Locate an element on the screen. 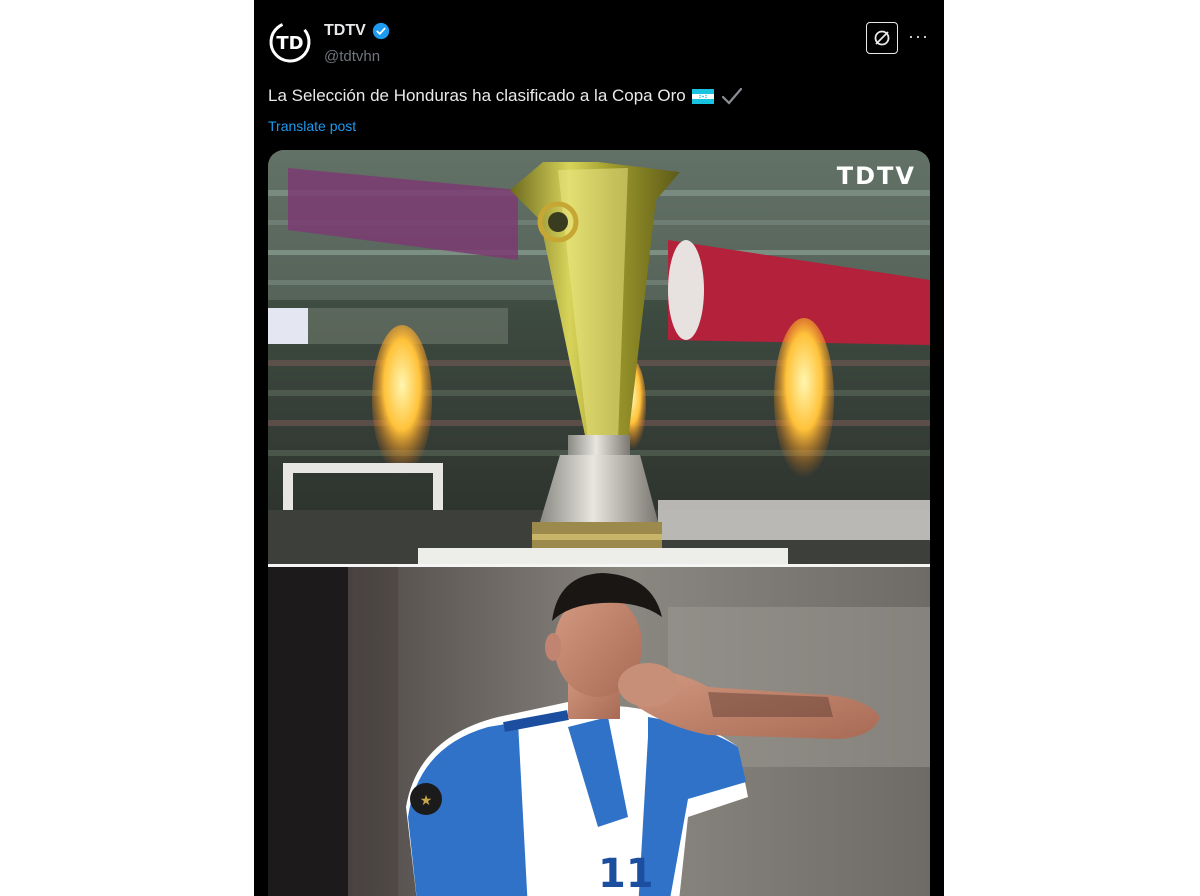 The image size is (1200, 896). media-watermark: TDTV is located at coordinates (876, 176).